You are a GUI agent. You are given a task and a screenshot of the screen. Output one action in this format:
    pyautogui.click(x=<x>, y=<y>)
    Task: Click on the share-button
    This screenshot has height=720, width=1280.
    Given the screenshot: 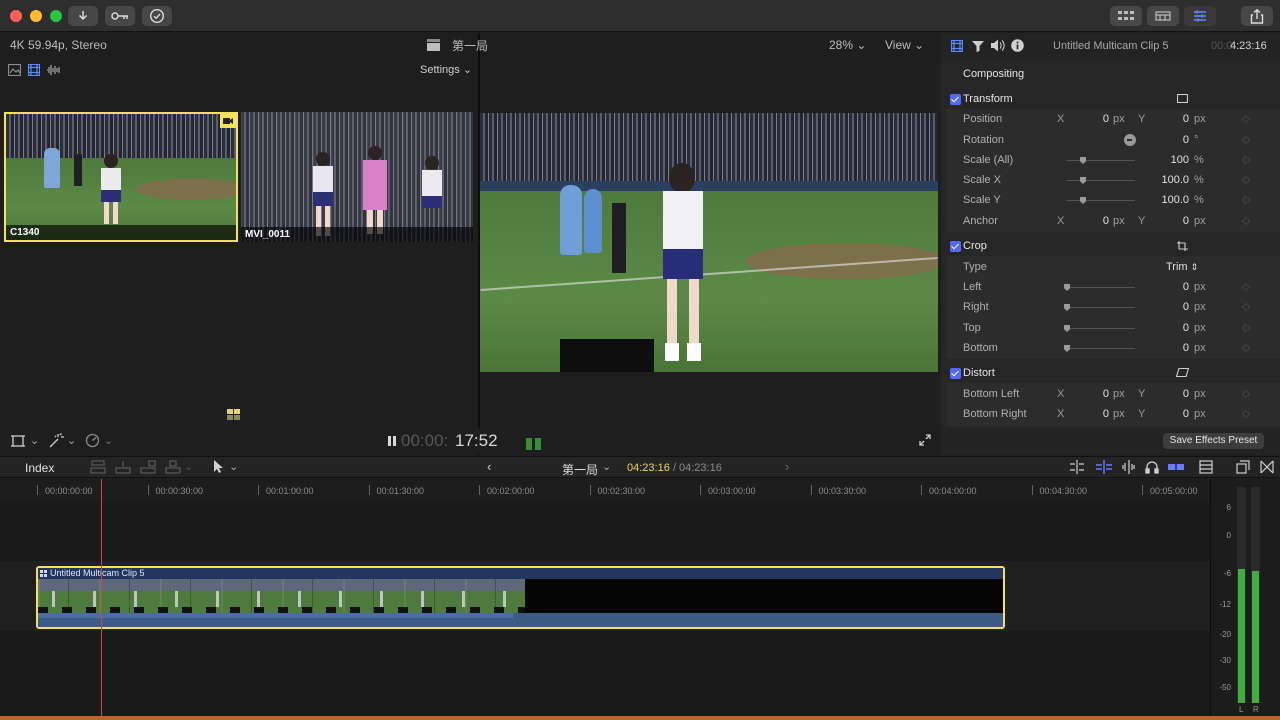 What is the action you would take?
    pyautogui.click(x=1257, y=16)
    